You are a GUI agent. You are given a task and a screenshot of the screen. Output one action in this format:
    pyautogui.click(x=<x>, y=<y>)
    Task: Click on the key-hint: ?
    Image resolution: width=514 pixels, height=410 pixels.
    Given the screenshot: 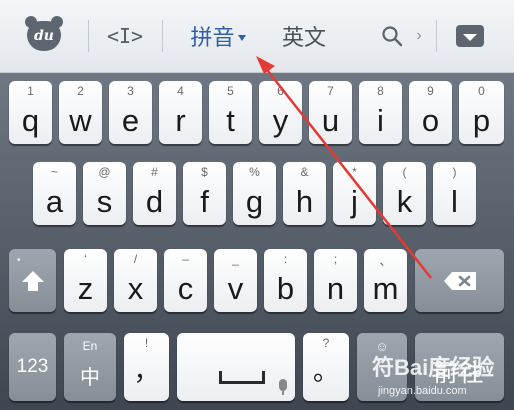 What is the action you would take?
    pyautogui.click(x=326, y=343)
    